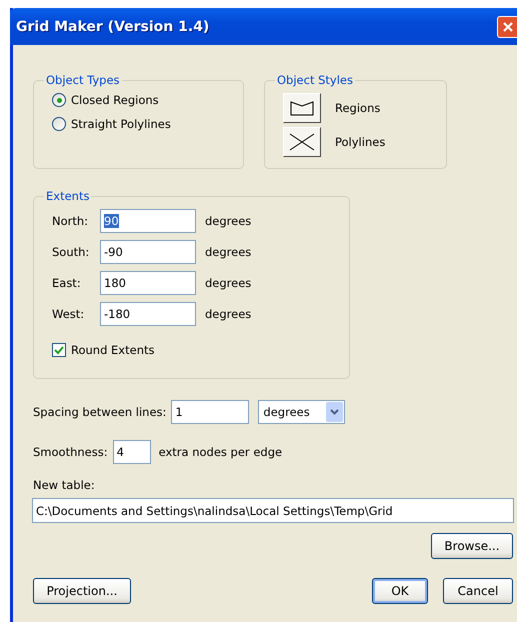 The image size is (517, 622). I want to click on radio-option: Straight Polylines, so click(147, 124).